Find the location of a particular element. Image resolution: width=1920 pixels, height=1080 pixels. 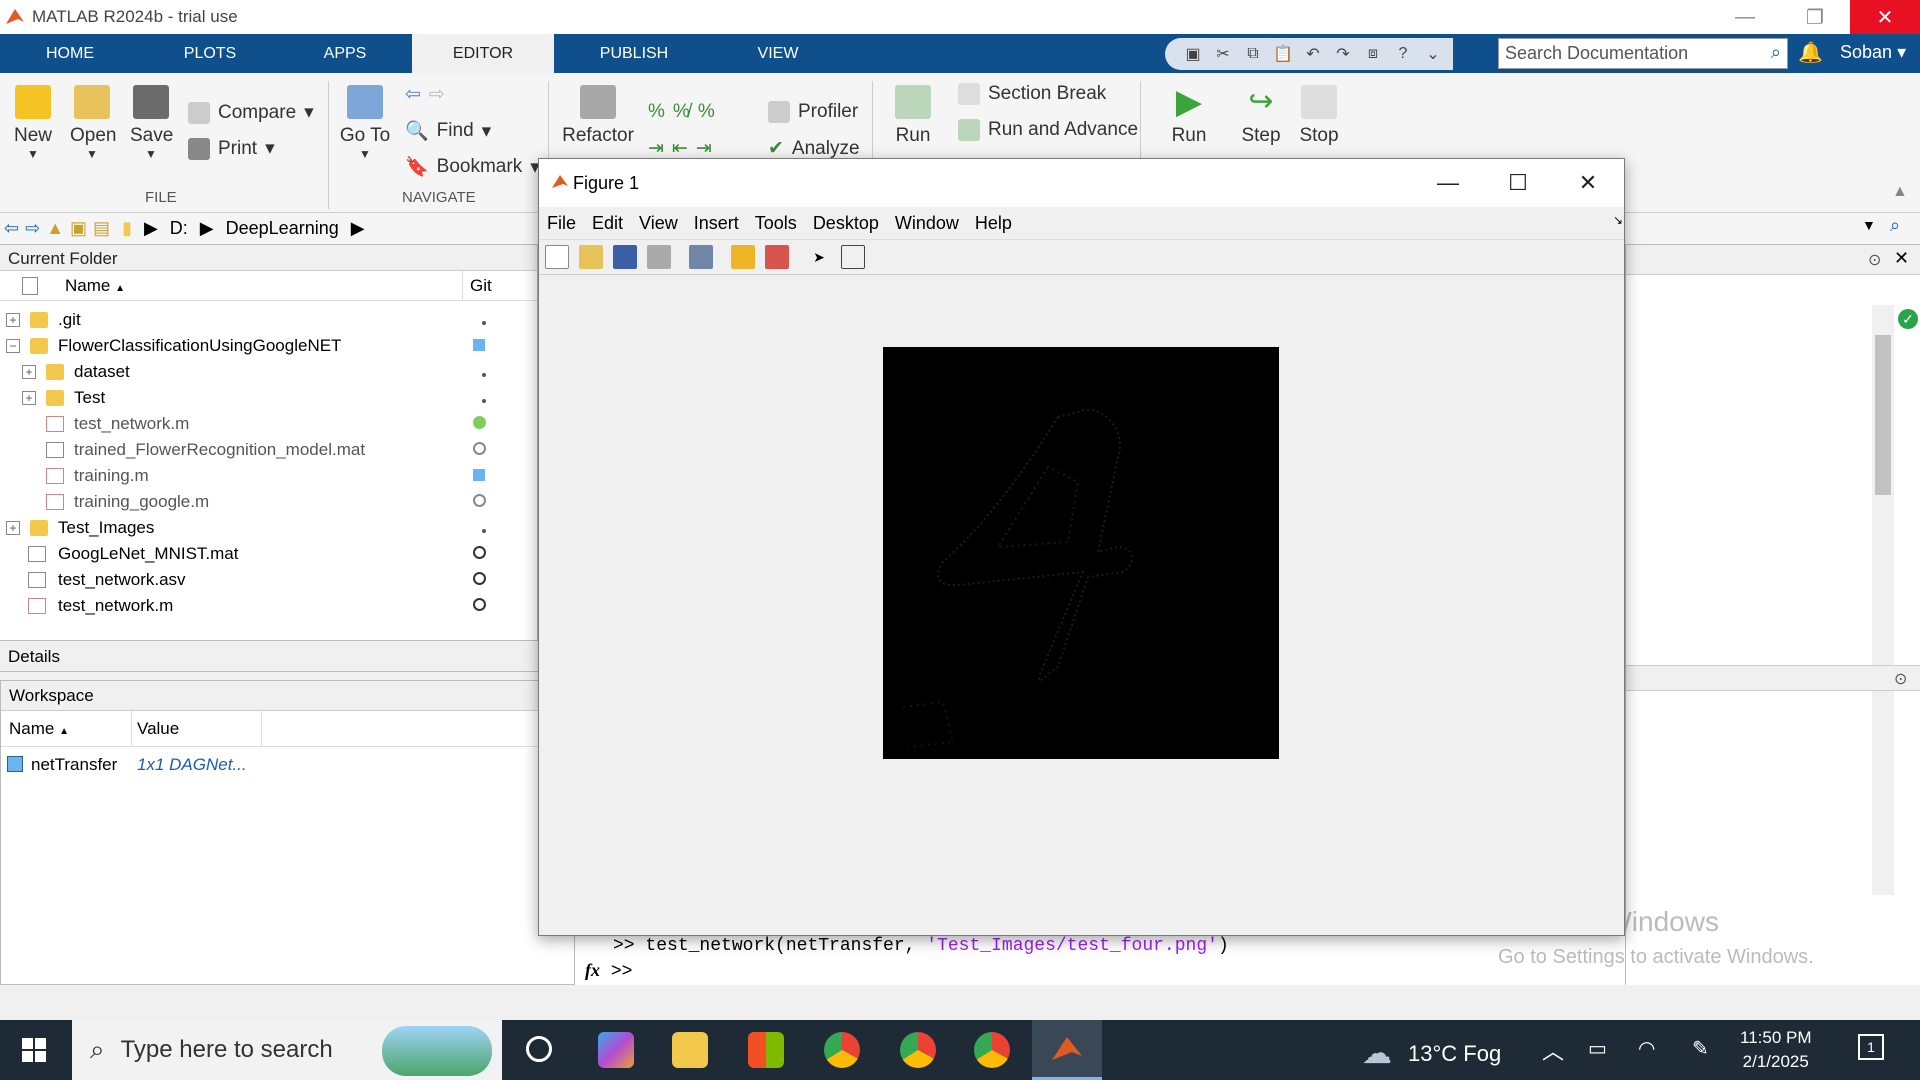

dock-figure-icon: ↘ is located at coordinates (1618, 220).